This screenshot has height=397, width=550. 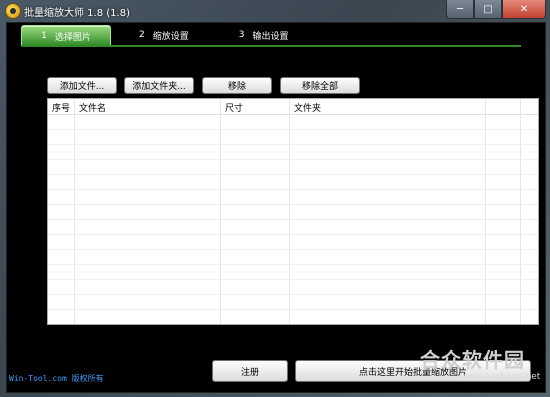 I want to click on copyright-text: Win-Tool.com 版权所有, so click(x=56, y=378).